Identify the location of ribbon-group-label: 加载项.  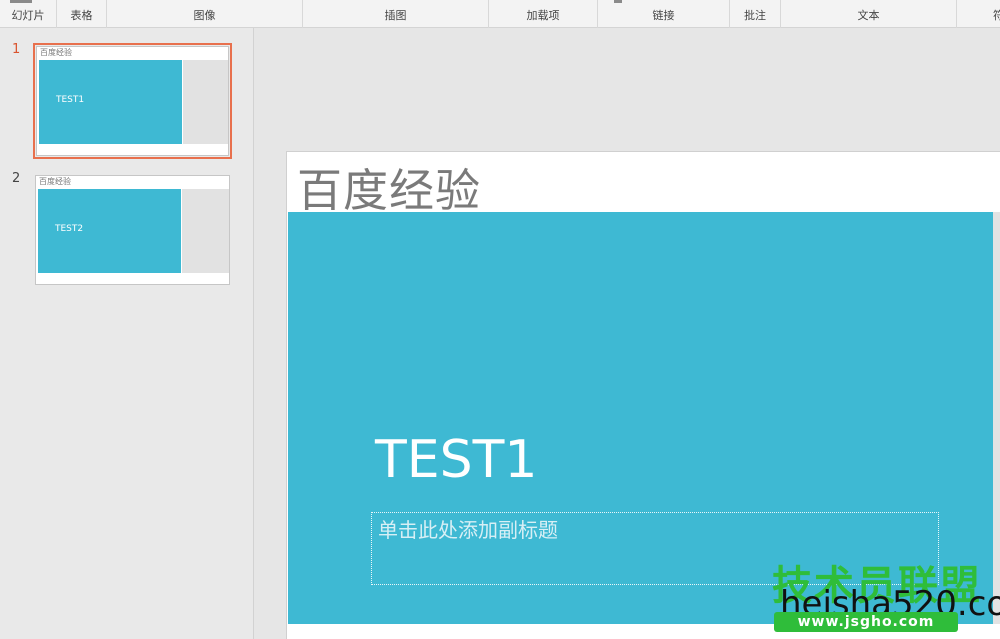
(543, 15).